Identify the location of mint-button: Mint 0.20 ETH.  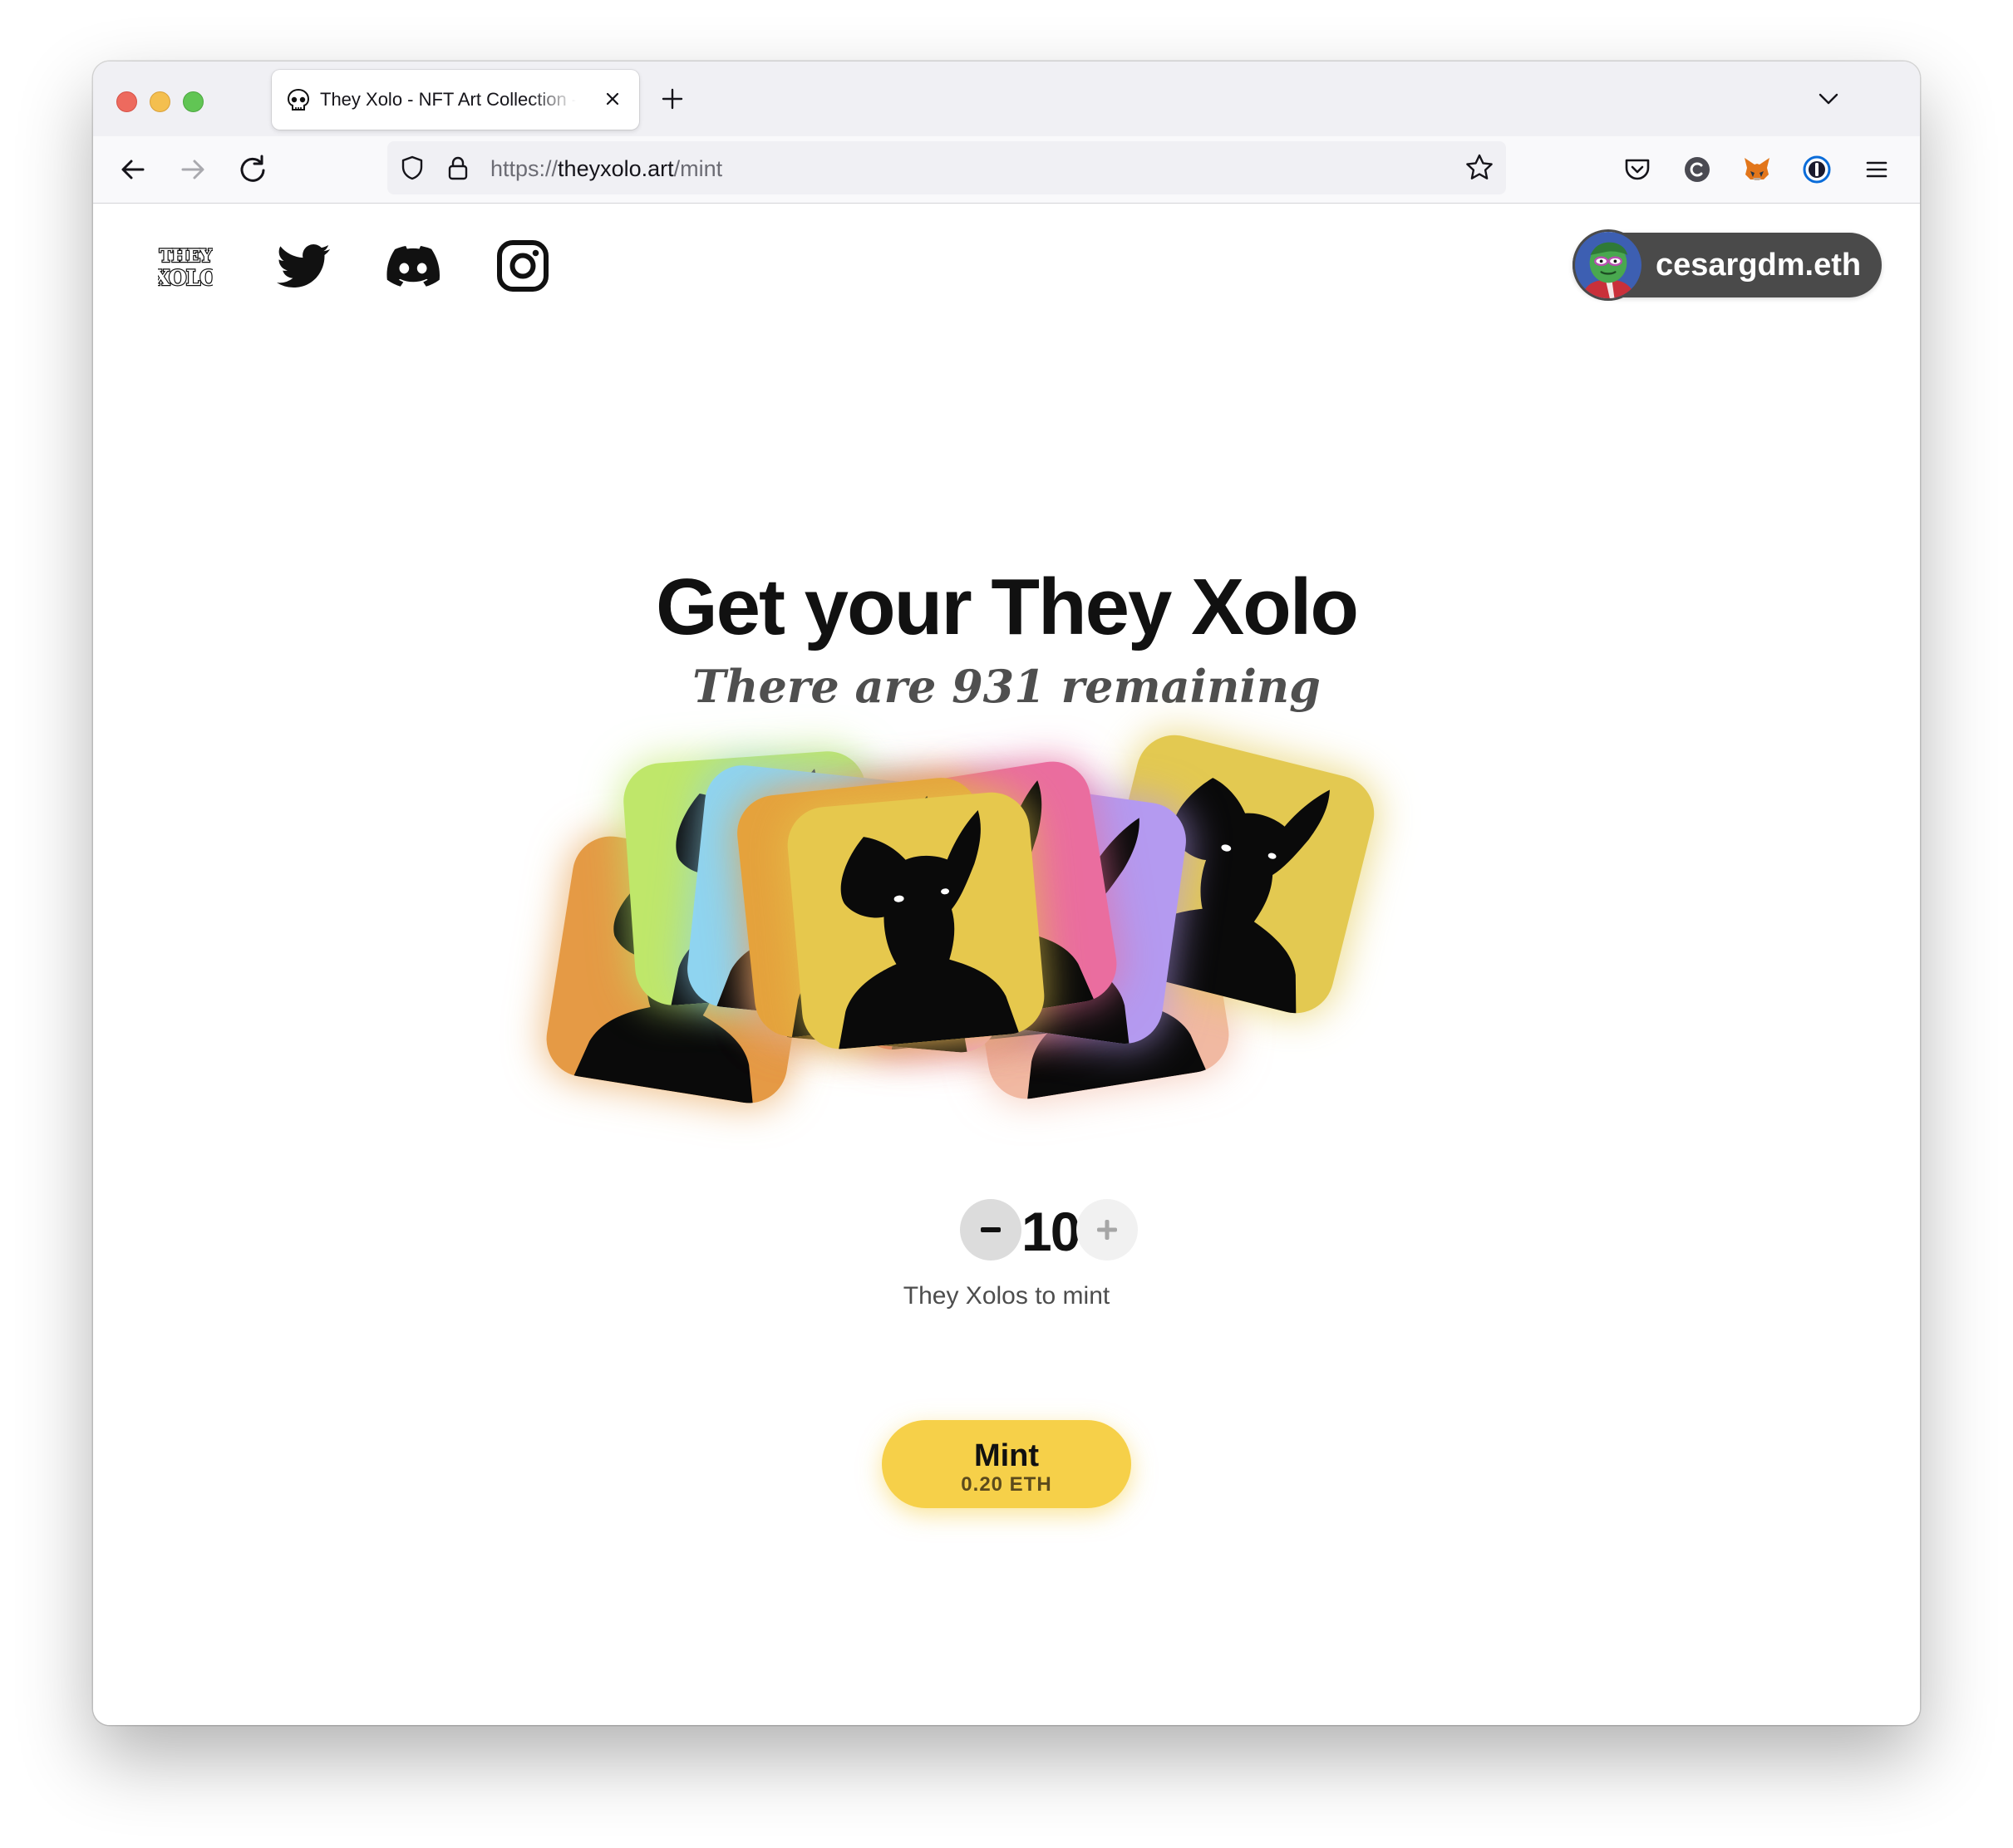
(1007, 1464).